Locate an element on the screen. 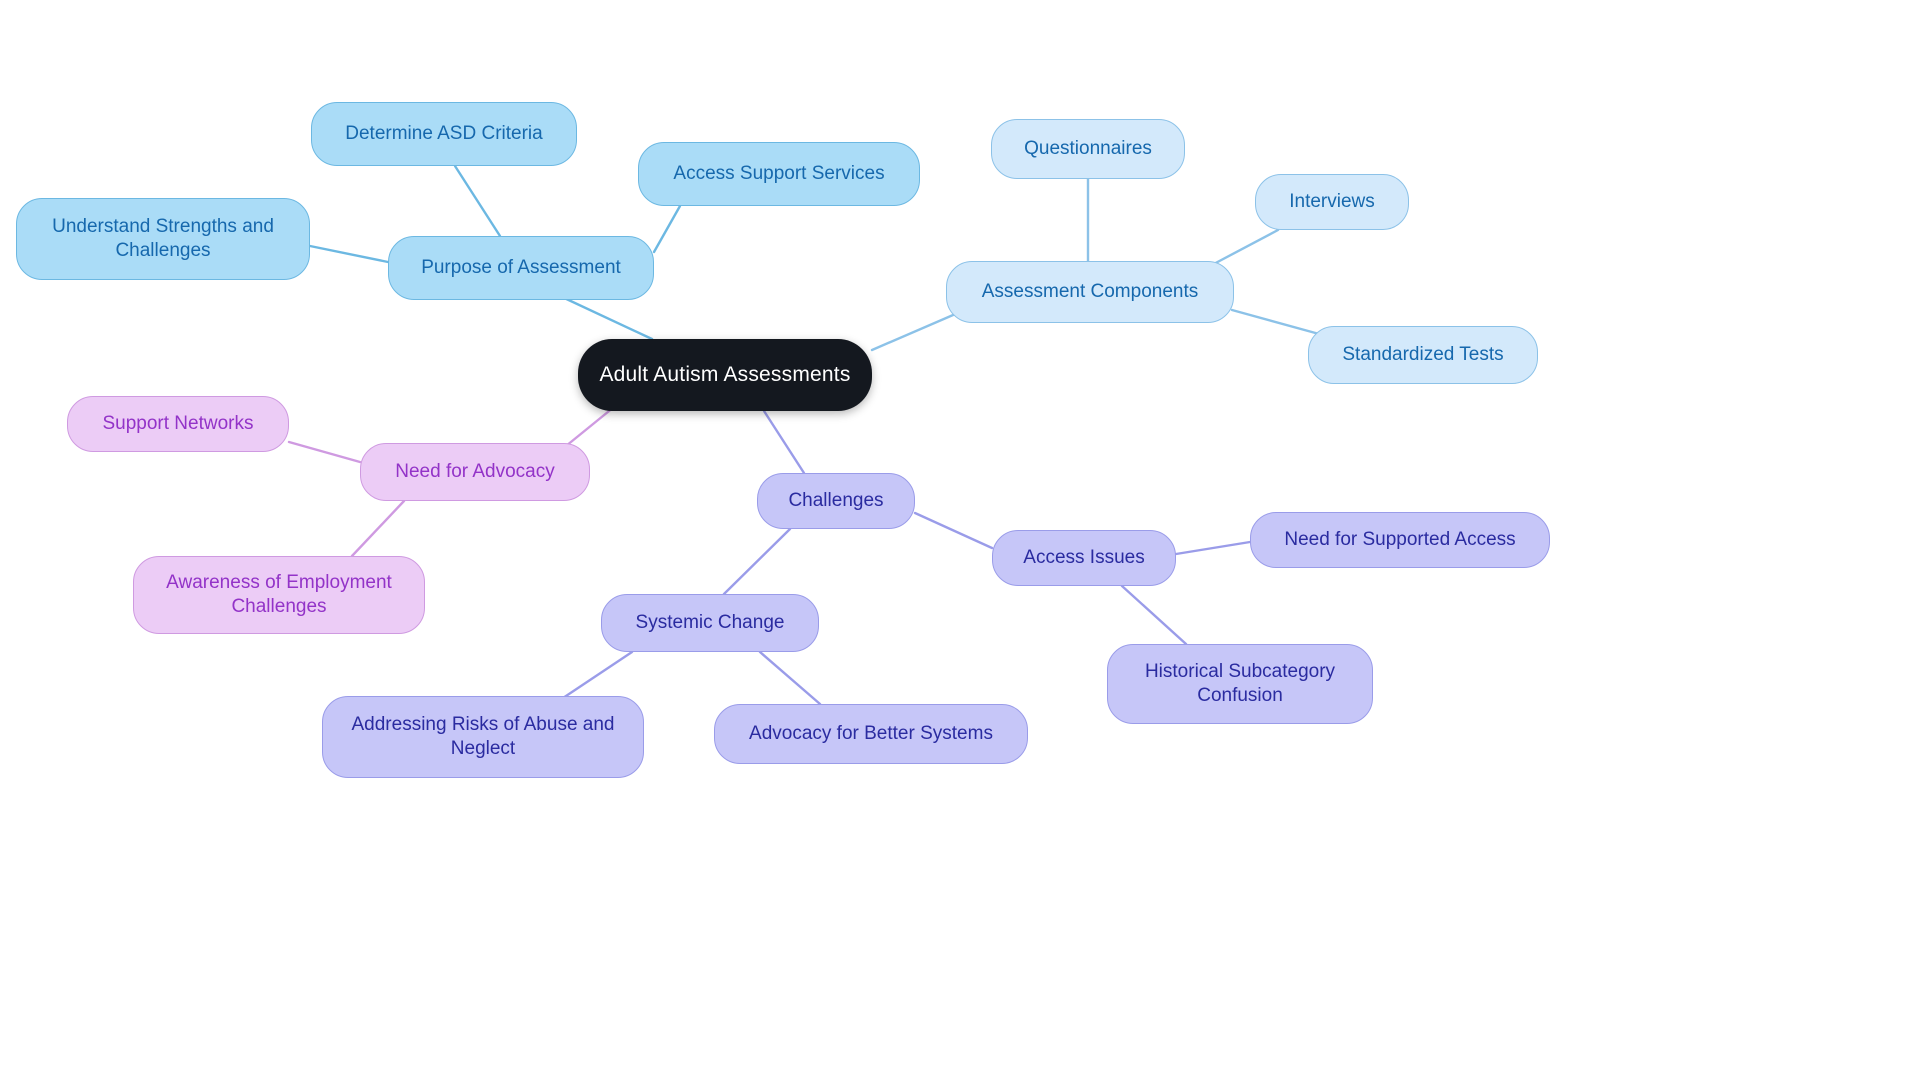 This screenshot has width=1920, height=1083. mindmap-edge-purpose-to-understand is located at coordinates (349, 254).